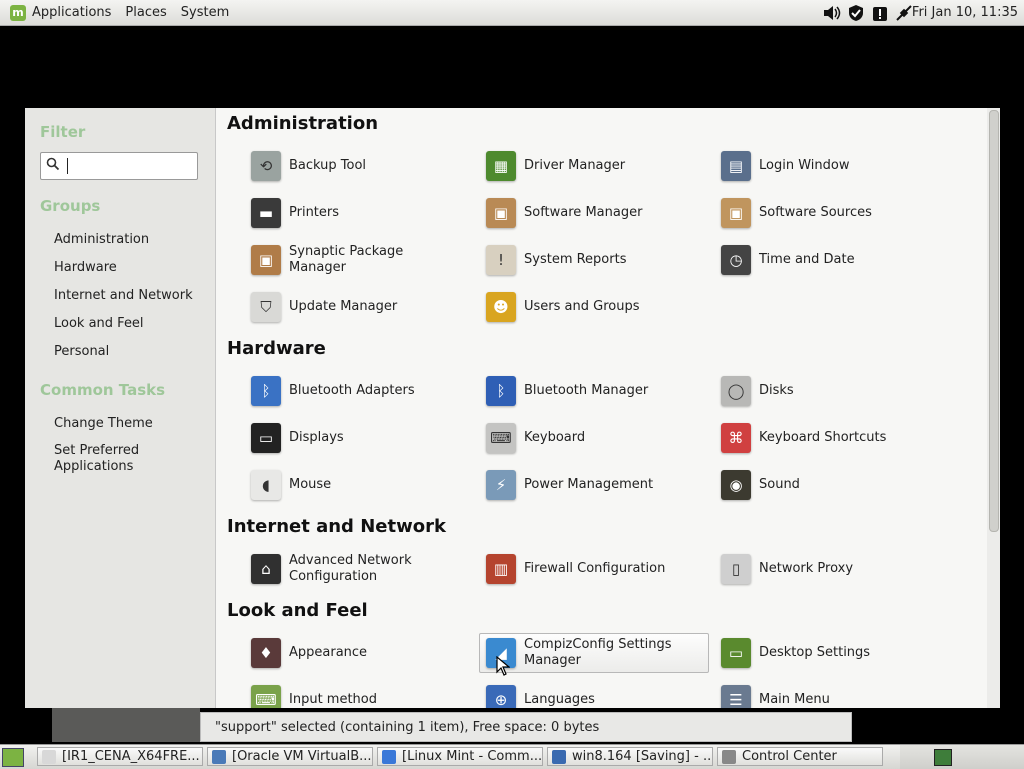  I want to click on applet-advanced-network-configuration: ⌂ Advanced Network Configuration, so click(359, 569).